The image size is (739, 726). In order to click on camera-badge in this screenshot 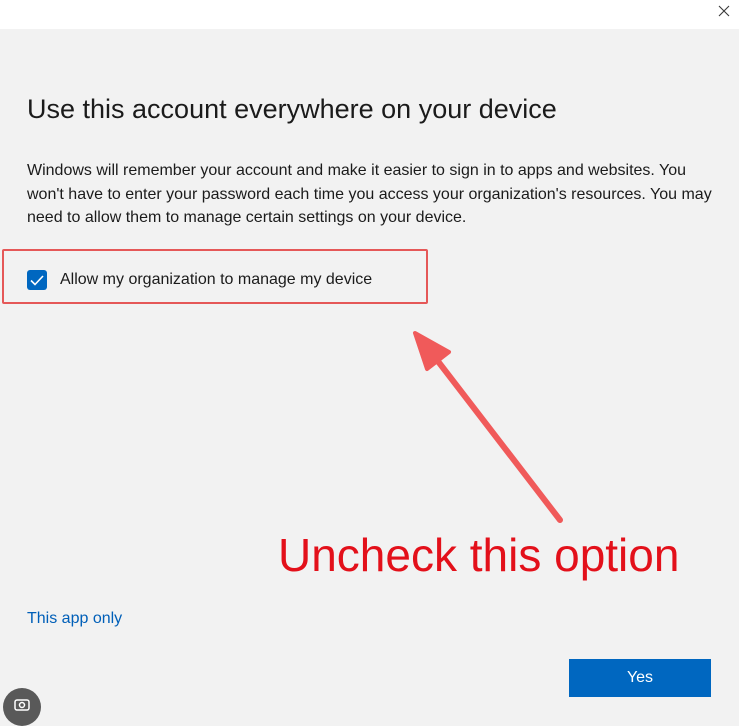, I will do `click(22, 707)`.